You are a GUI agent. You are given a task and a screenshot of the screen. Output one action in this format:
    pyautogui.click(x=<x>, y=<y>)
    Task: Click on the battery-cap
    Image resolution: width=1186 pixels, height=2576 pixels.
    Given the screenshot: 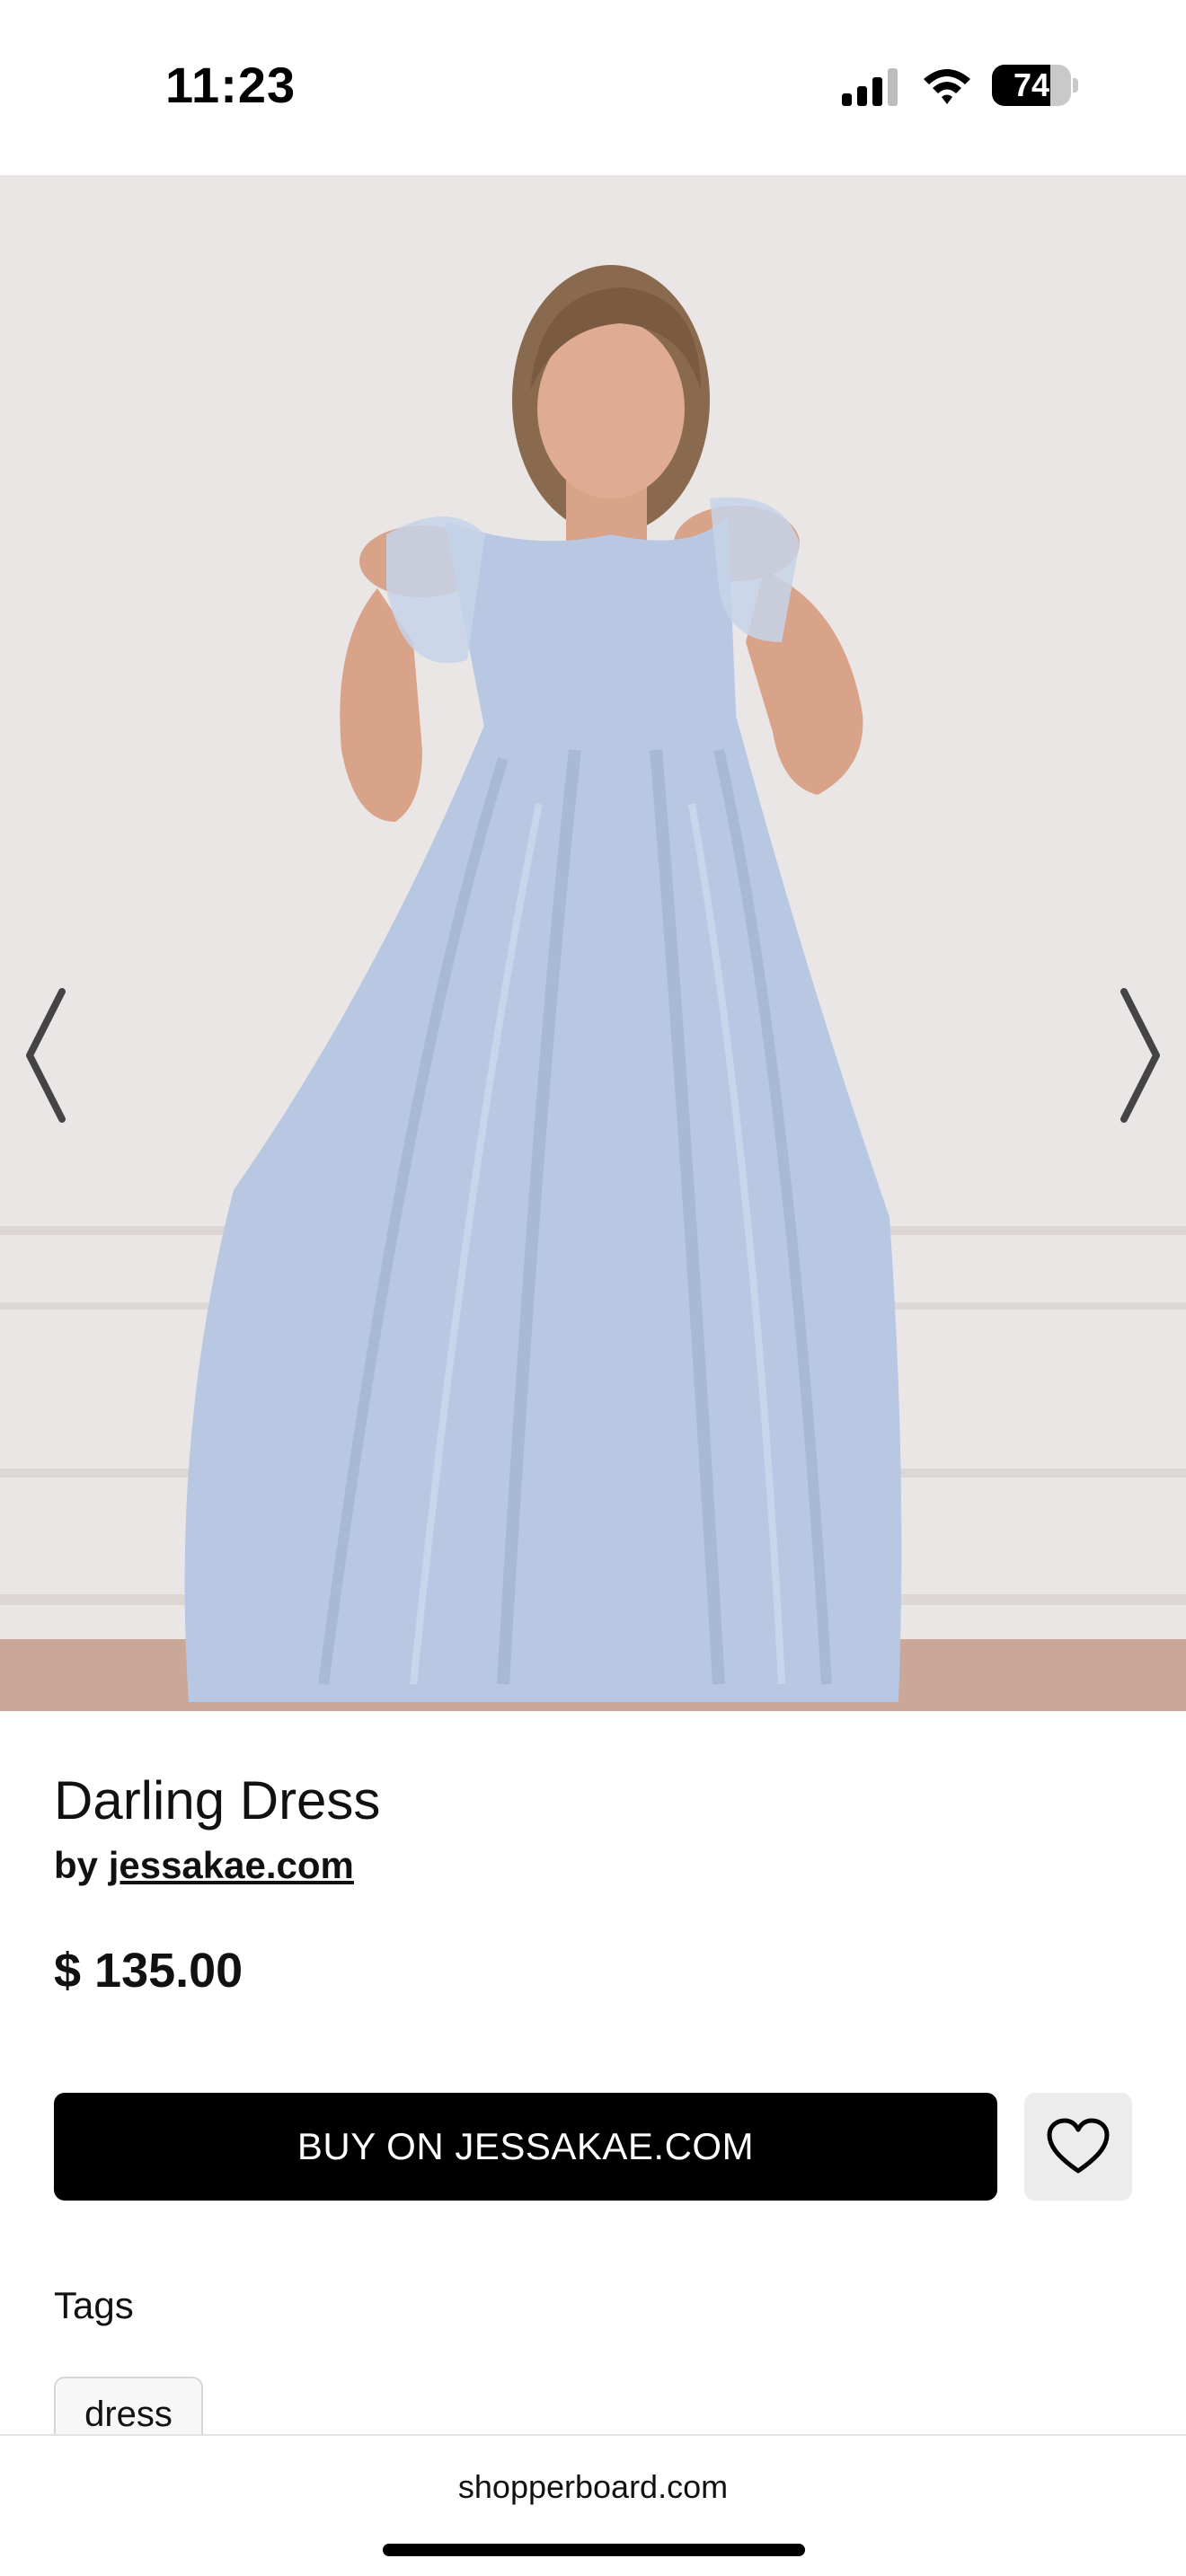 What is the action you would take?
    pyautogui.click(x=1075, y=85)
    